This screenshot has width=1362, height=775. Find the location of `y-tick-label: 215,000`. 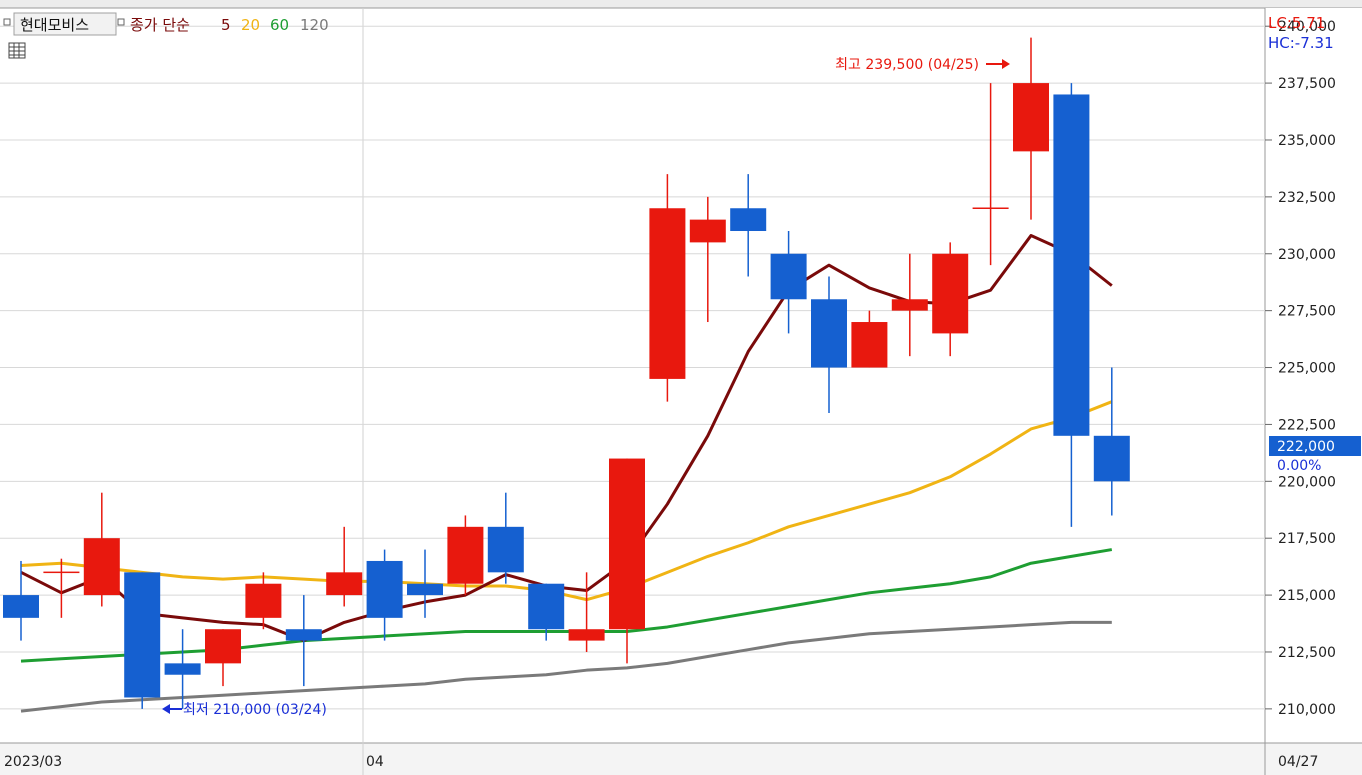

y-tick-label: 215,000 is located at coordinates (1307, 596).